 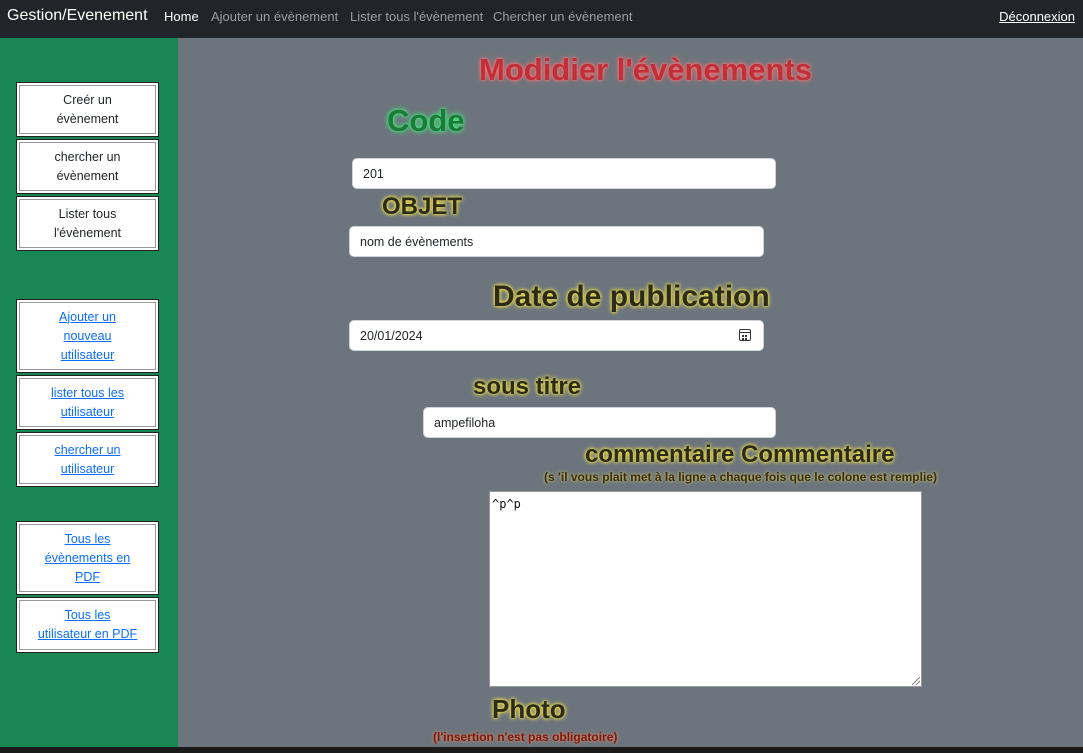 I want to click on nav-add-event: Ajouter un évènement, so click(x=274, y=16).